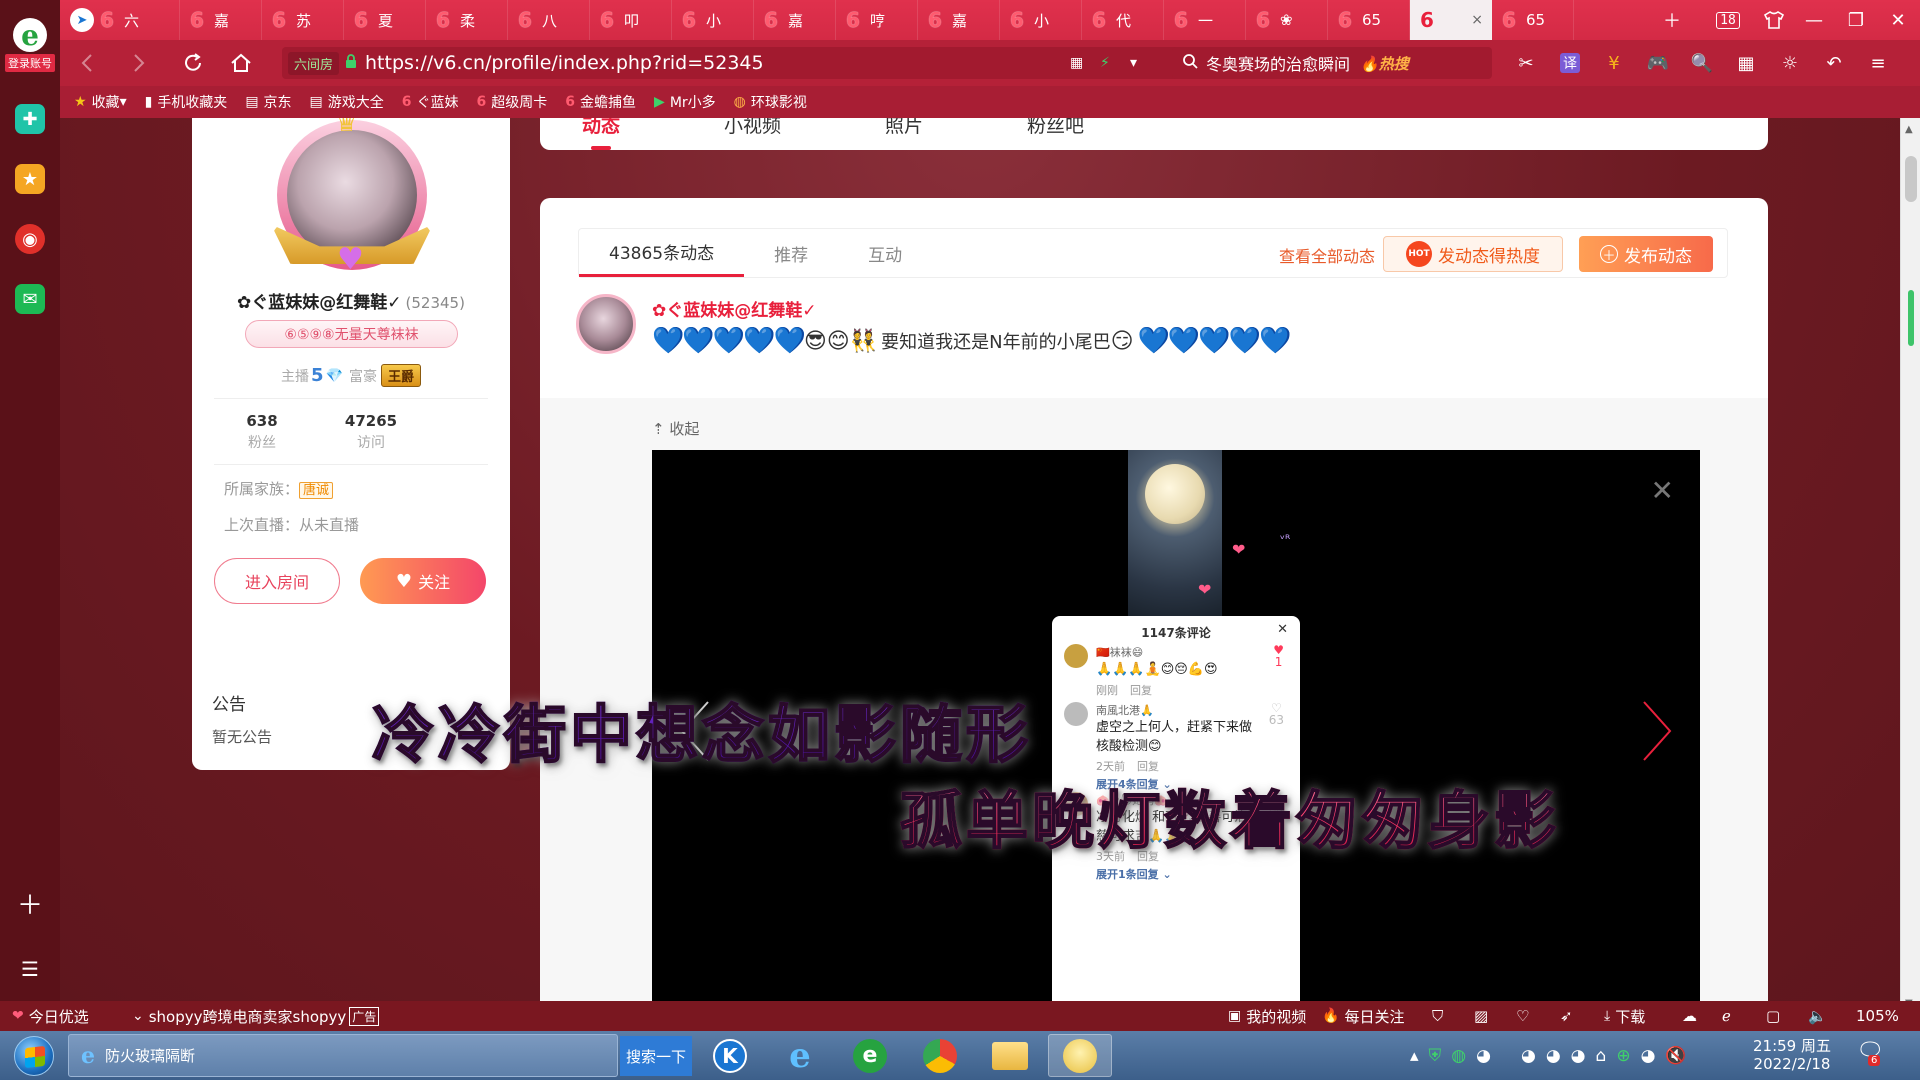 The width and height of the screenshot is (1920, 1080). What do you see at coordinates (1287, 20) in the screenshot?
I see `browser-tab: 6 ❀` at bounding box center [1287, 20].